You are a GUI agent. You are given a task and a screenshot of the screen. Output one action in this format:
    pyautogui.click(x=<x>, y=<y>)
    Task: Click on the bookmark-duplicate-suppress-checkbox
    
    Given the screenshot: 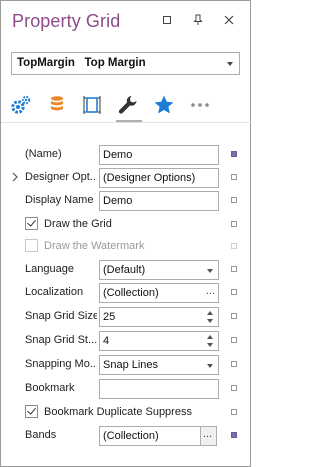 What is the action you would take?
    pyautogui.click(x=31, y=411)
    